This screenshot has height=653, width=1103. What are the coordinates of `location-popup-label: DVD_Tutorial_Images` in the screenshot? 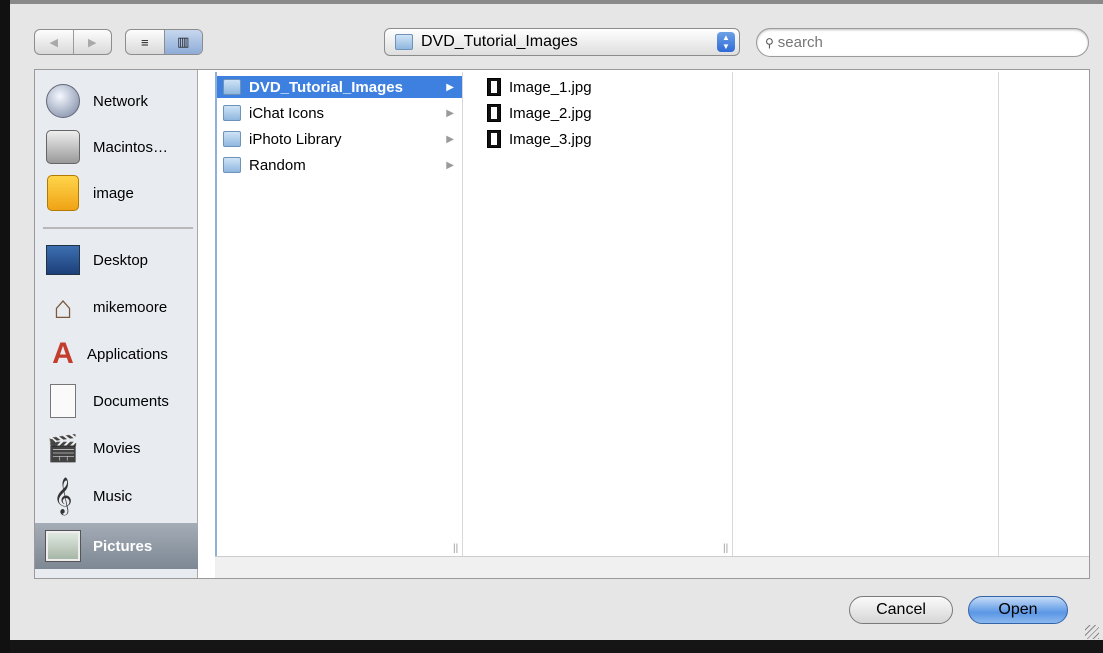 It's located at (499, 41).